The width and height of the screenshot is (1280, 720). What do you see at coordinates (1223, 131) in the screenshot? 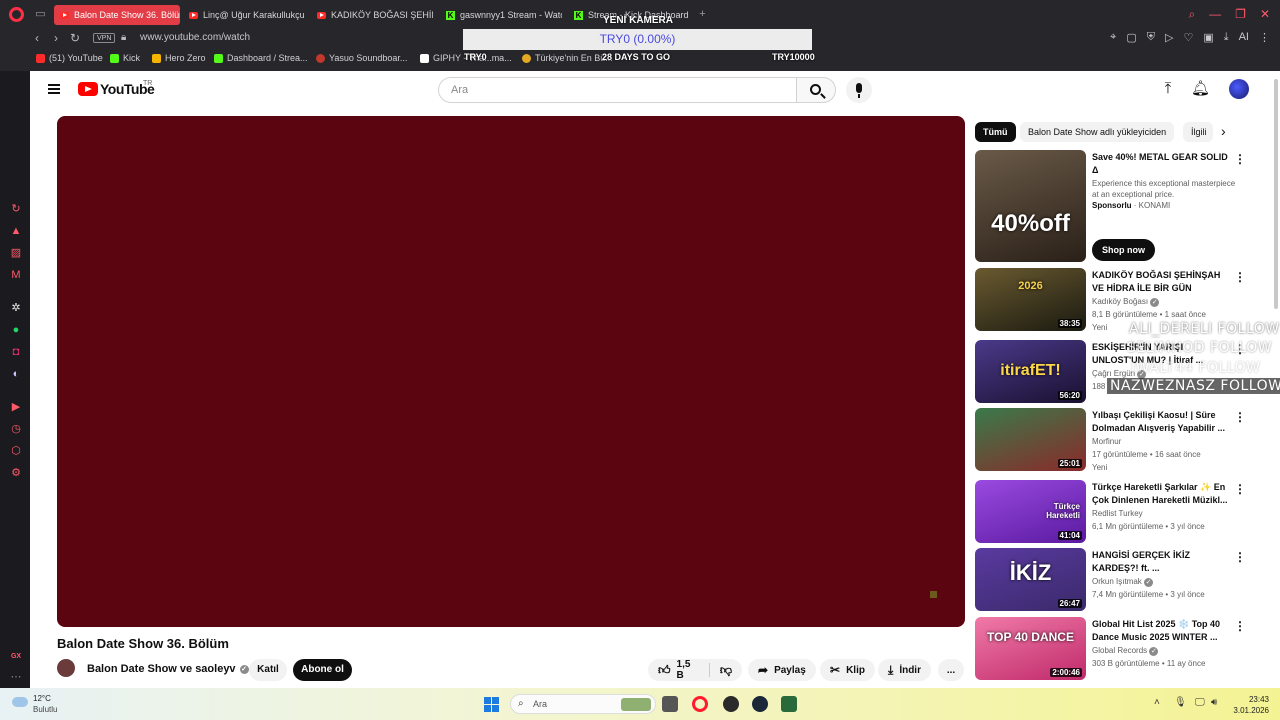
I see `chevron-right-icon: ›` at bounding box center [1223, 131].